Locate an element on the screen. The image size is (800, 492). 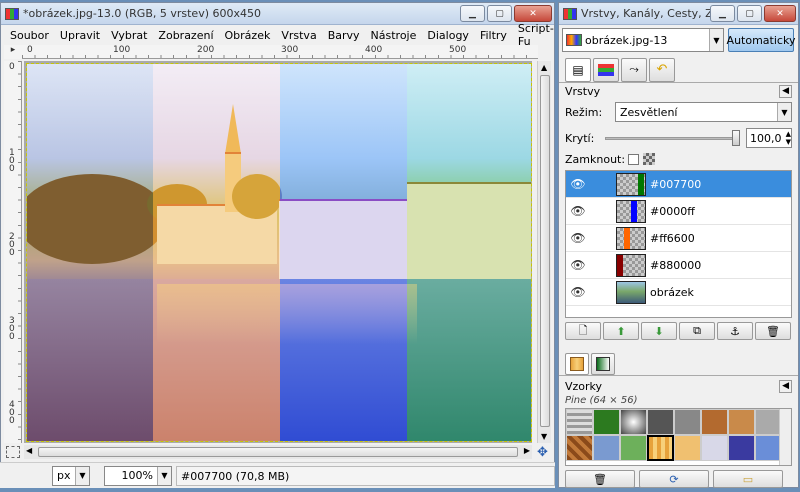
raise-layer-button: ⬆ is located at coordinates (621, 331).